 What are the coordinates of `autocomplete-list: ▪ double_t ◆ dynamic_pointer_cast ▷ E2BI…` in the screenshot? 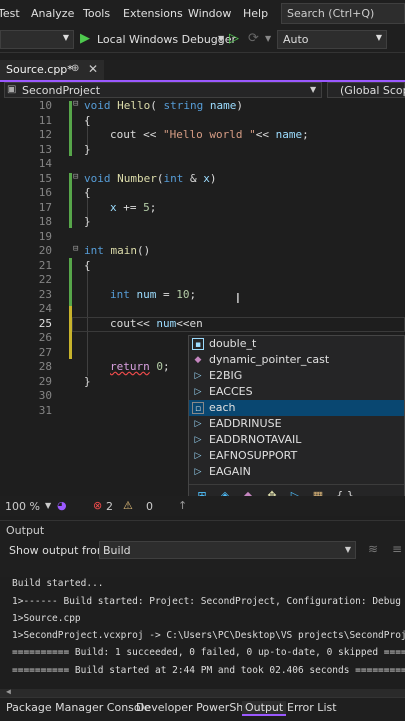 It's located at (296, 421).